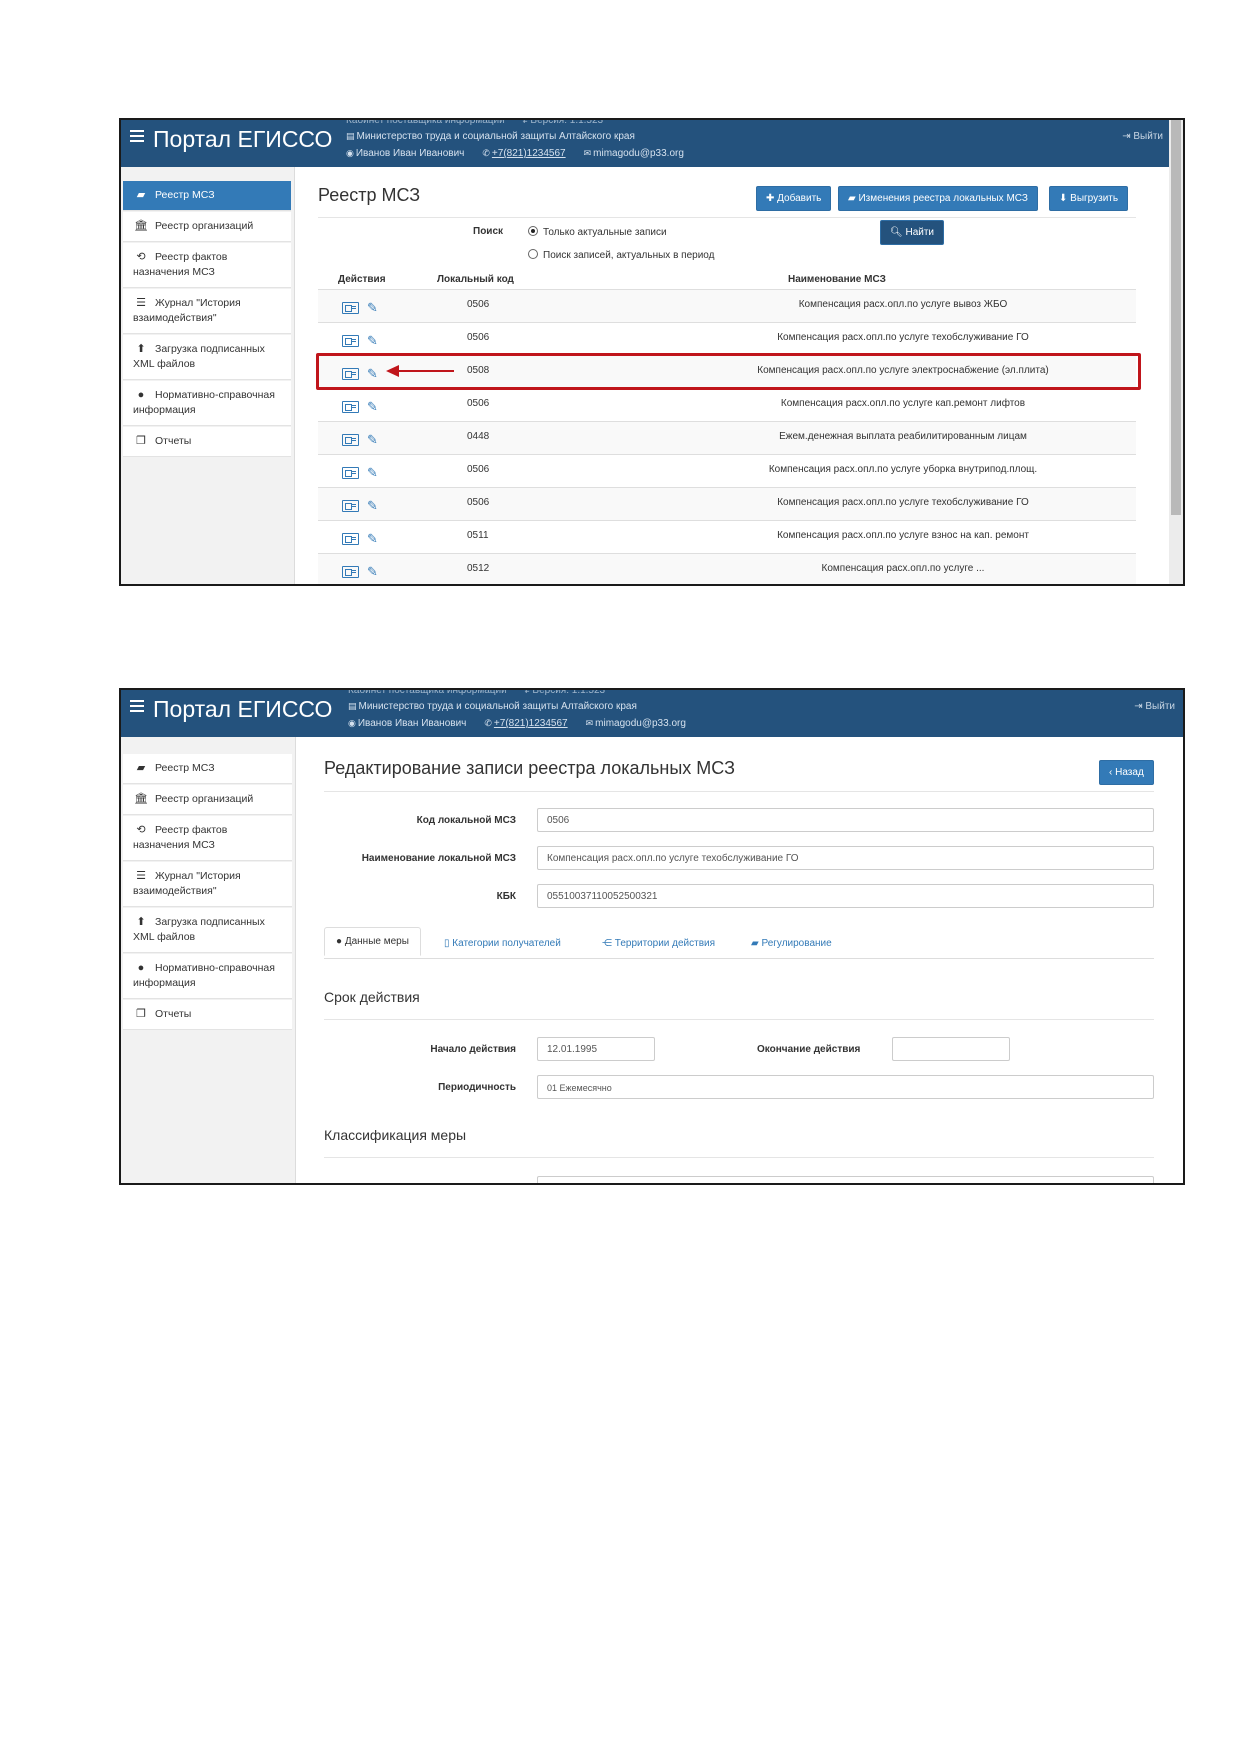 The image size is (1239, 1752). What do you see at coordinates (629, 255) in the screenshot?
I see `radio-period-label: Поиск записей, актуальных в период` at bounding box center [629, 255].